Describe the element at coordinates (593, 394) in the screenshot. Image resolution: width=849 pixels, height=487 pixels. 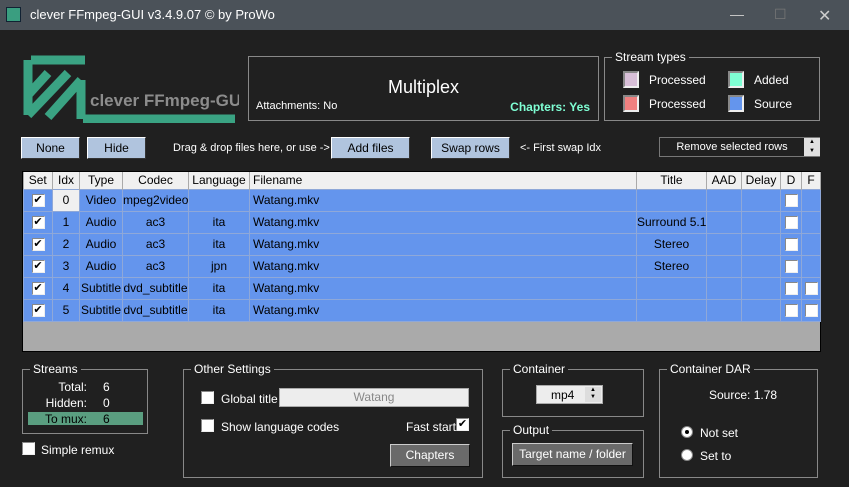
I see `container-spinner: ▲ ▼` at that location.